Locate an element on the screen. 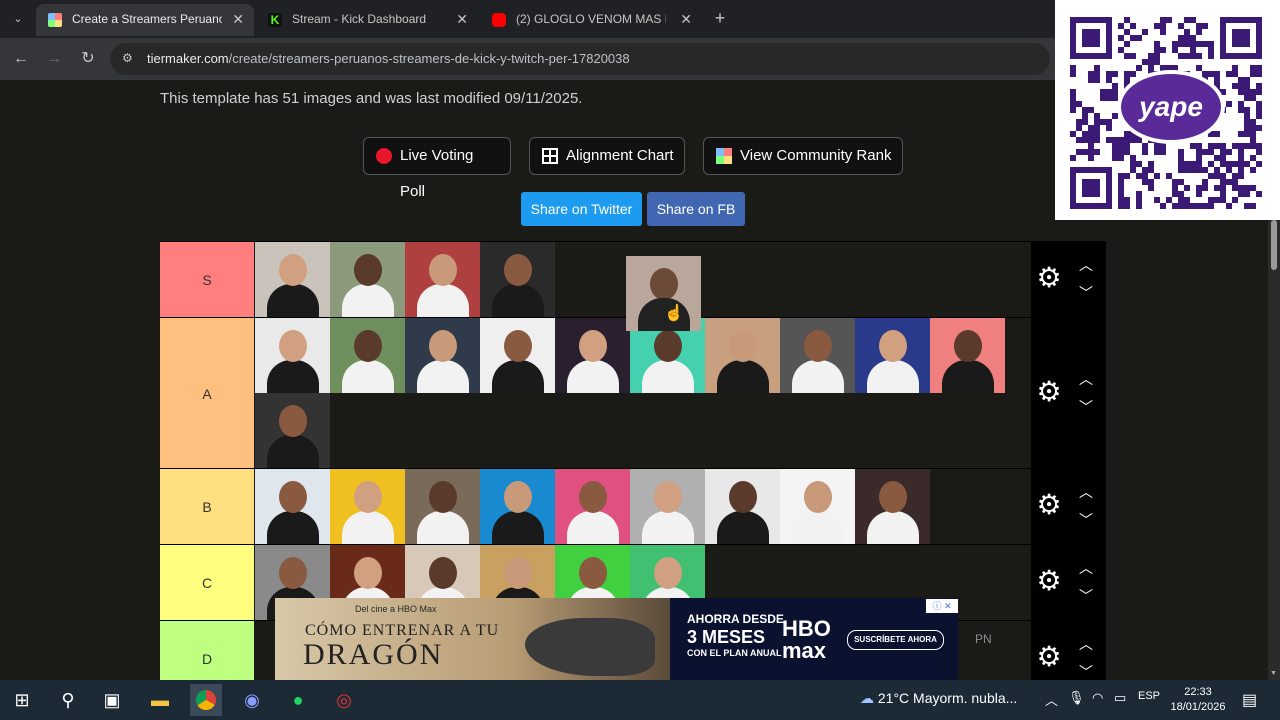  subscribe-button: SUSCRÍBETE AHORA is located at coordinates (895, 640).